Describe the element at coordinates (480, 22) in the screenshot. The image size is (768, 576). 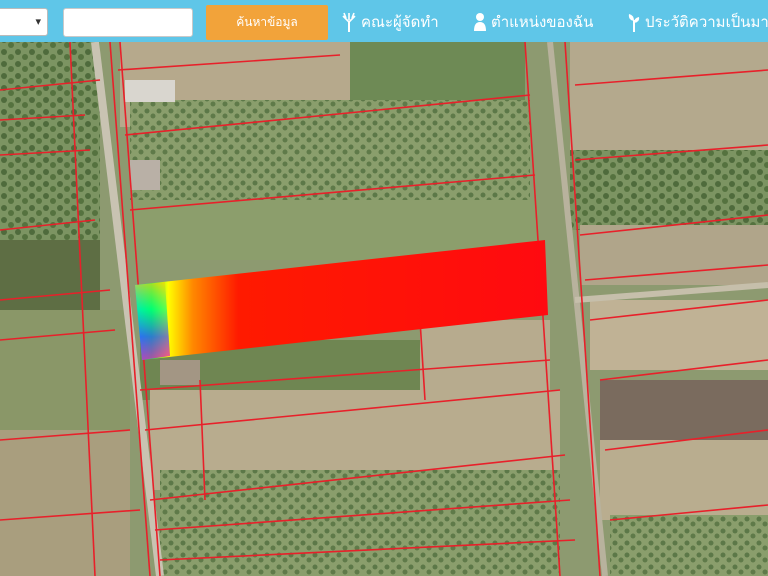
I see `person-icon` at that location.